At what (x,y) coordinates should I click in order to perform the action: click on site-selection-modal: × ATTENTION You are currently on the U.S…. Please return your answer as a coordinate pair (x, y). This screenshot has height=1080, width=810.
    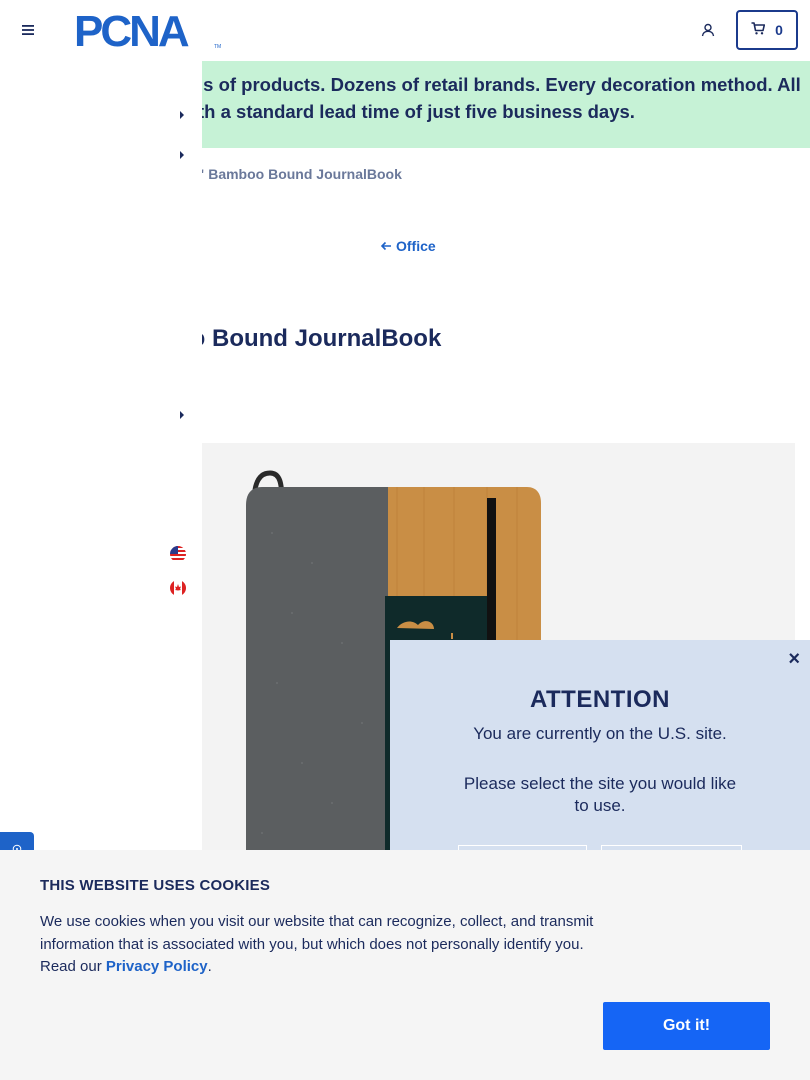
    Looking at the image, I should click on (600, 760).